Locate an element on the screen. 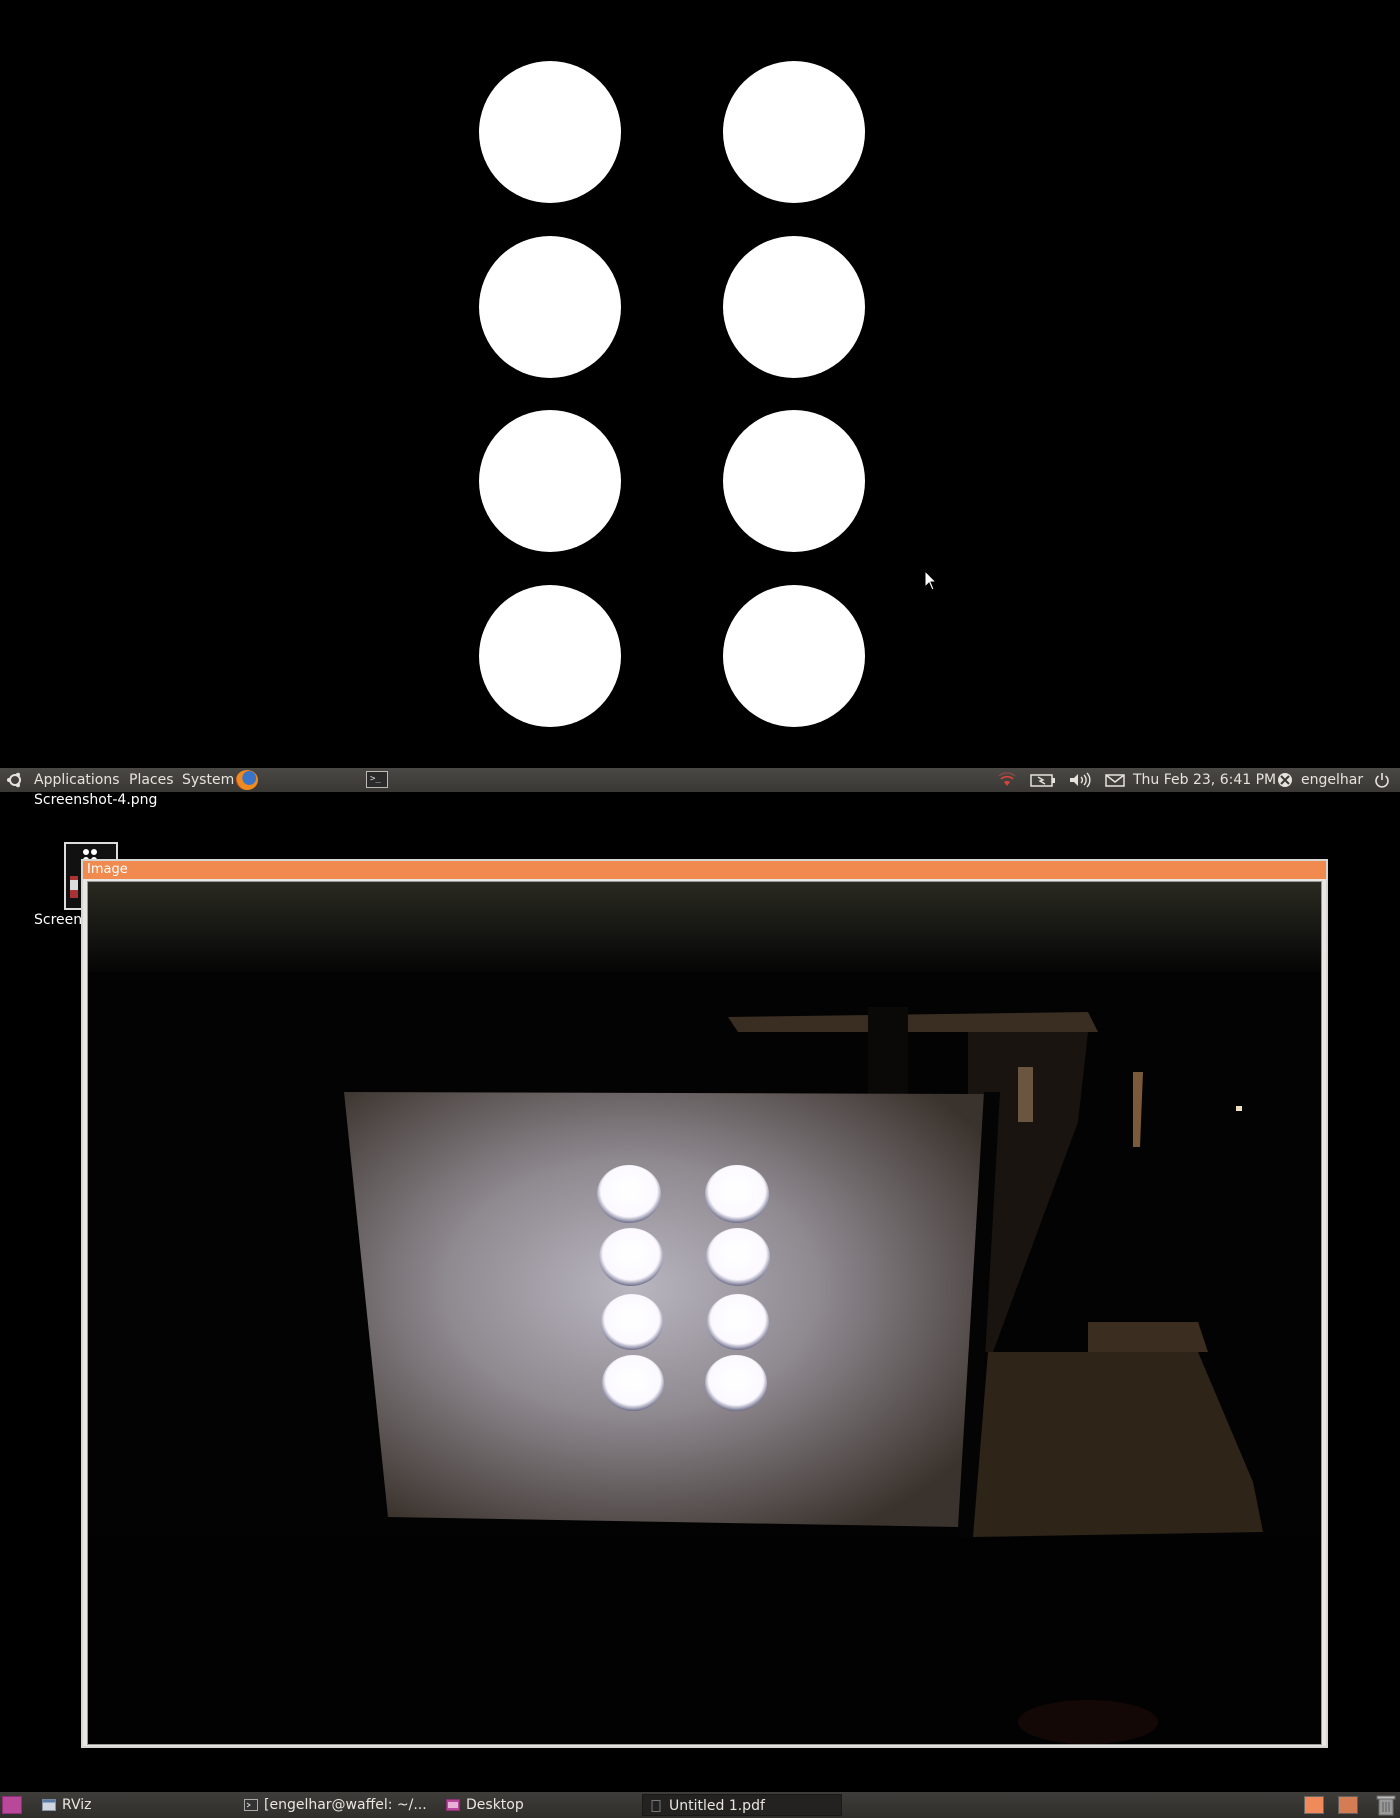  firefox-launcher-icon is located at coordinates (247, 780).